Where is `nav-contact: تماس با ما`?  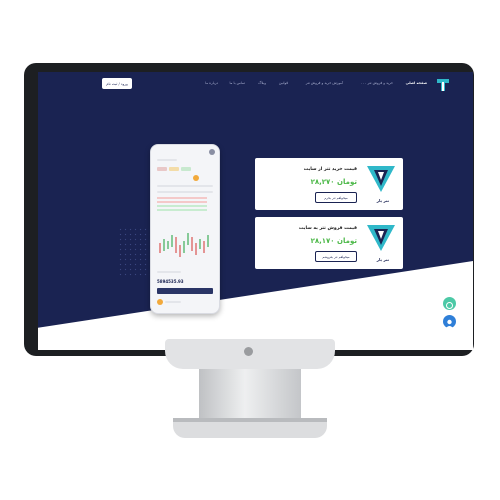 nav-contact: تماس با ما is located at coordinates (237, 83).